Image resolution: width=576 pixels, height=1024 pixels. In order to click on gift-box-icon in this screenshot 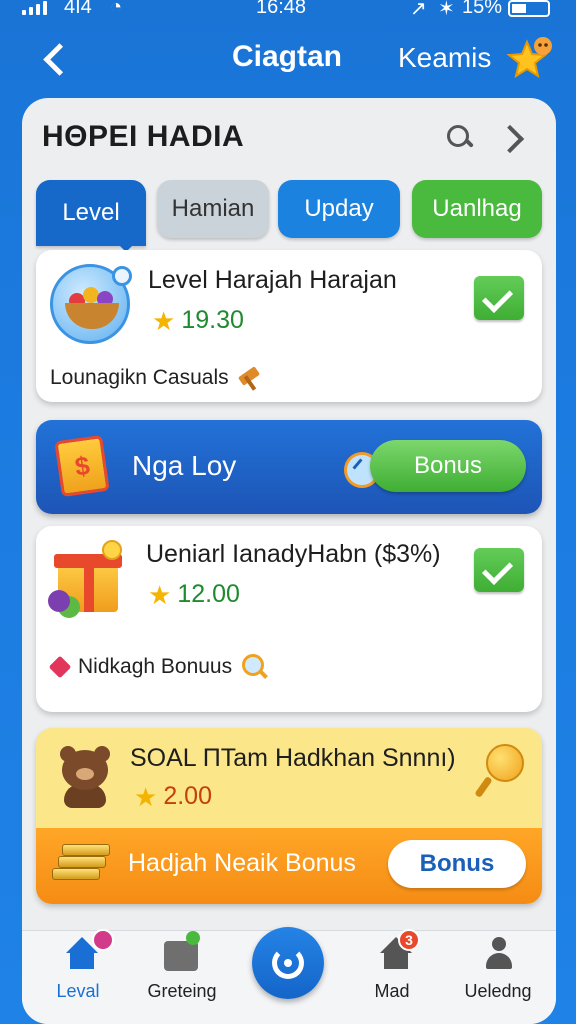, I will do `click(86, 578)`.